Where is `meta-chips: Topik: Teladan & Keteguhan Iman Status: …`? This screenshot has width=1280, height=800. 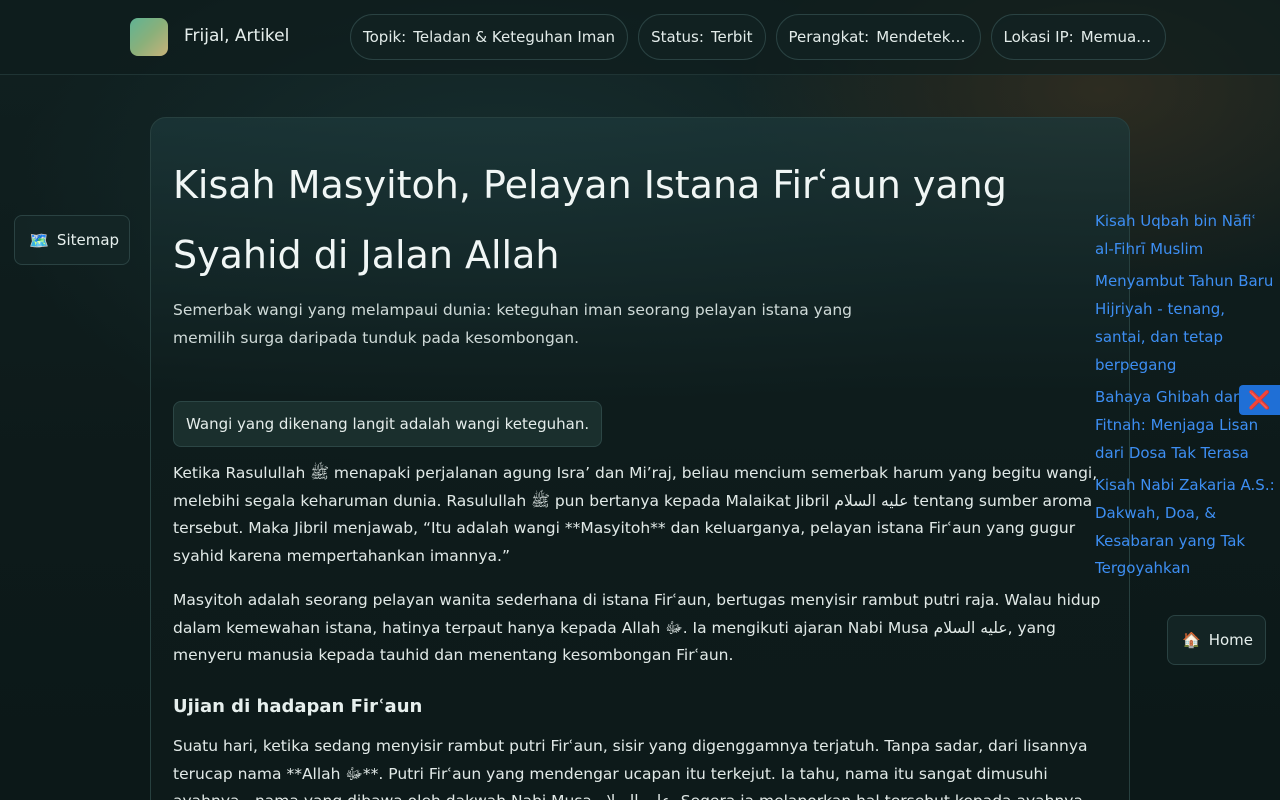
meta-chips: Topik: Teladan & Keteguhan Iman Status: … is located at coordinates (758, 37).